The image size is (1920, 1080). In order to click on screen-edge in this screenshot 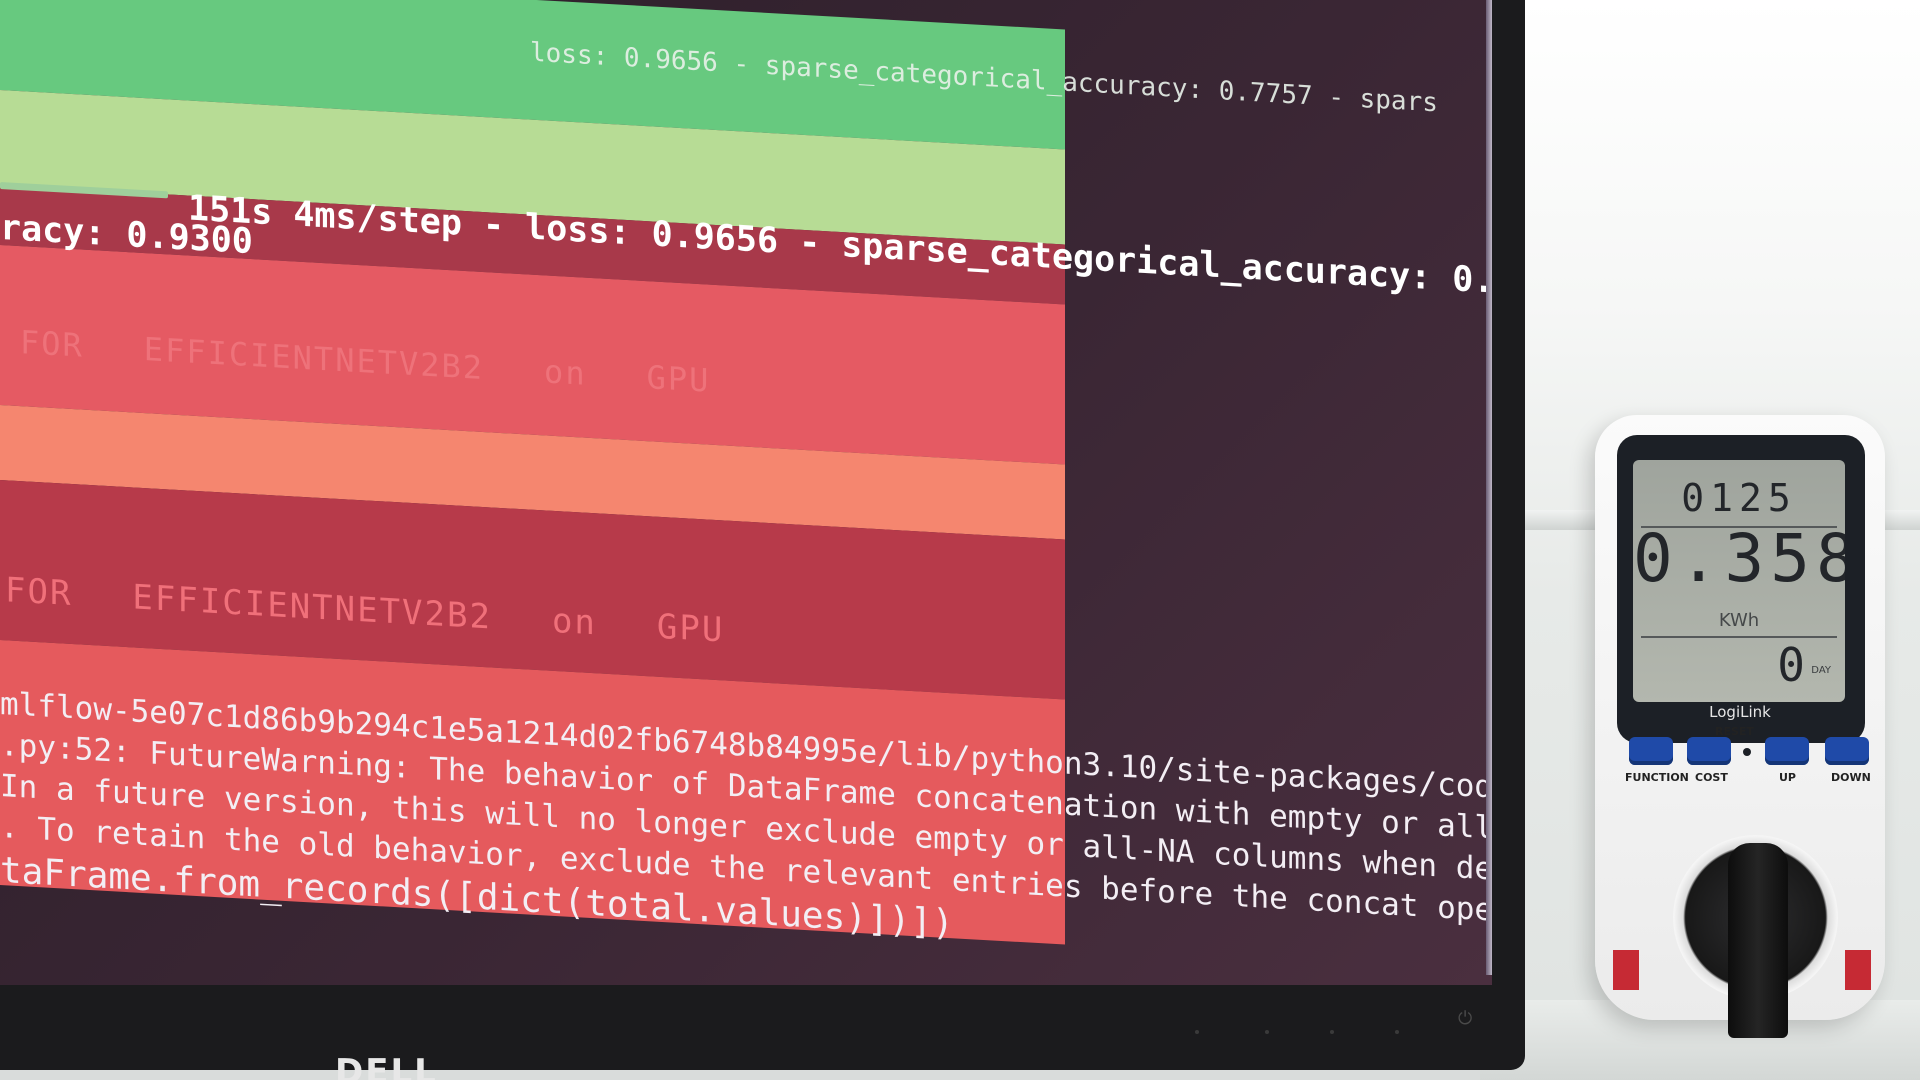, I will do `click(1489, 487)`.